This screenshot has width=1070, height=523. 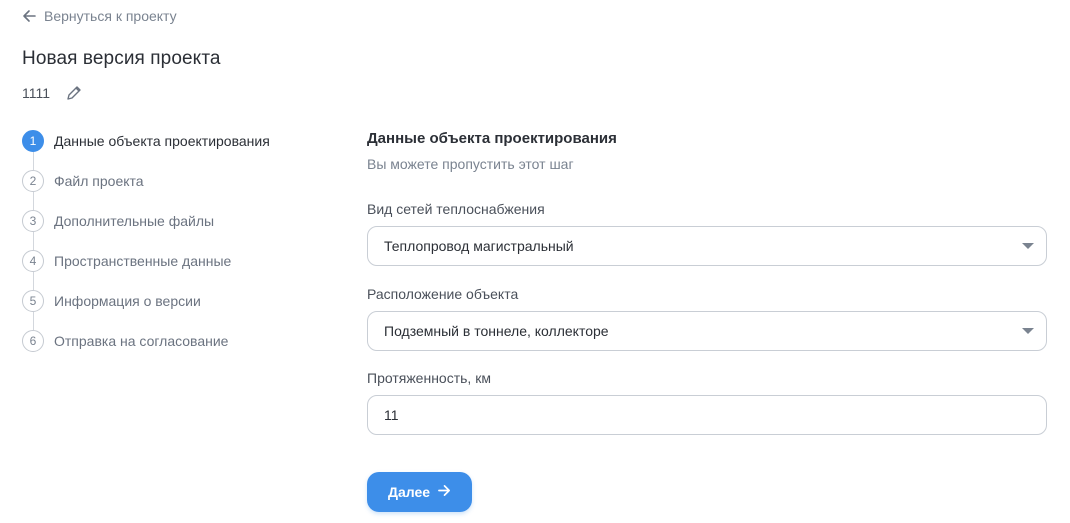 I want to click on location-label: Расположение объекта, so click(x=443, y=294).